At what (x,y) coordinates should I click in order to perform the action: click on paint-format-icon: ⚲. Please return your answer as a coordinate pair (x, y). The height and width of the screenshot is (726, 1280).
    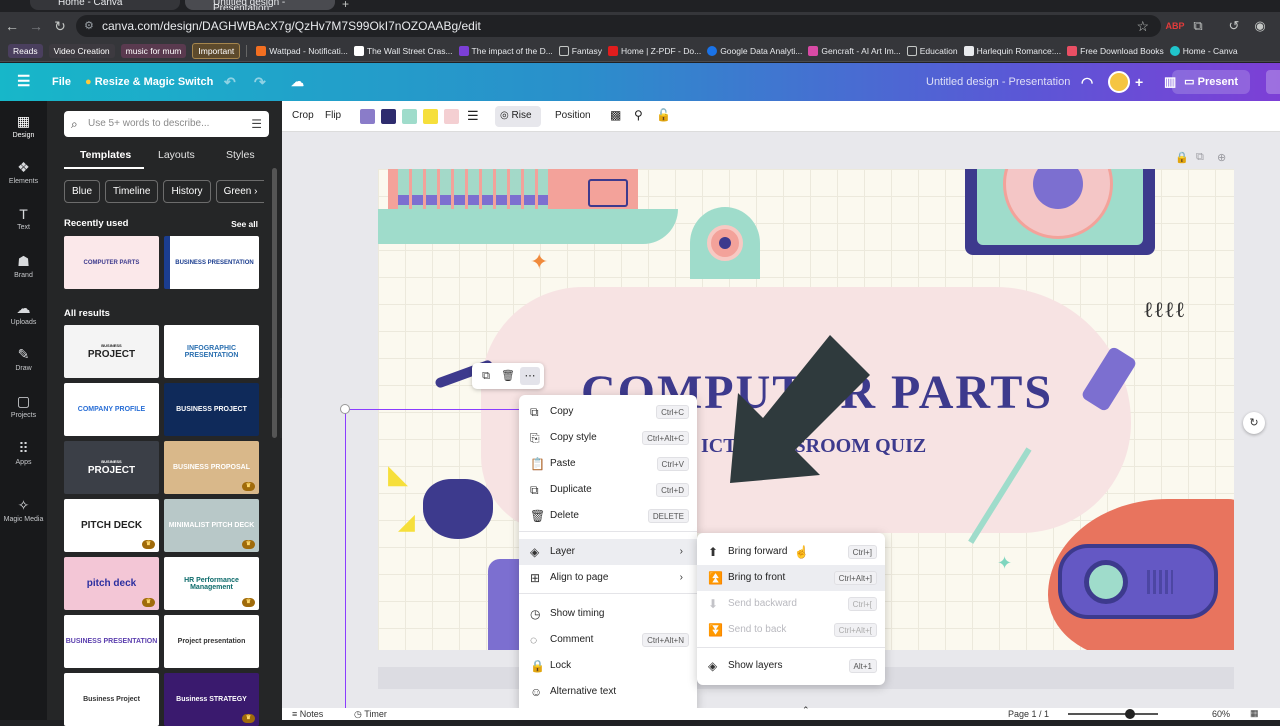
    Looking at the image, I should click on (638, 115).